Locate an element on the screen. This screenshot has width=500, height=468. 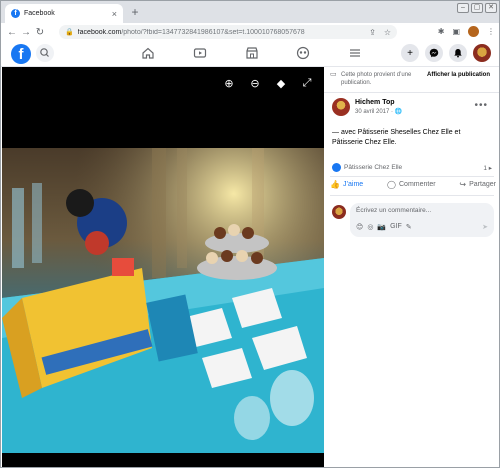
back-icon: ← is located at coordinates (12, 32).